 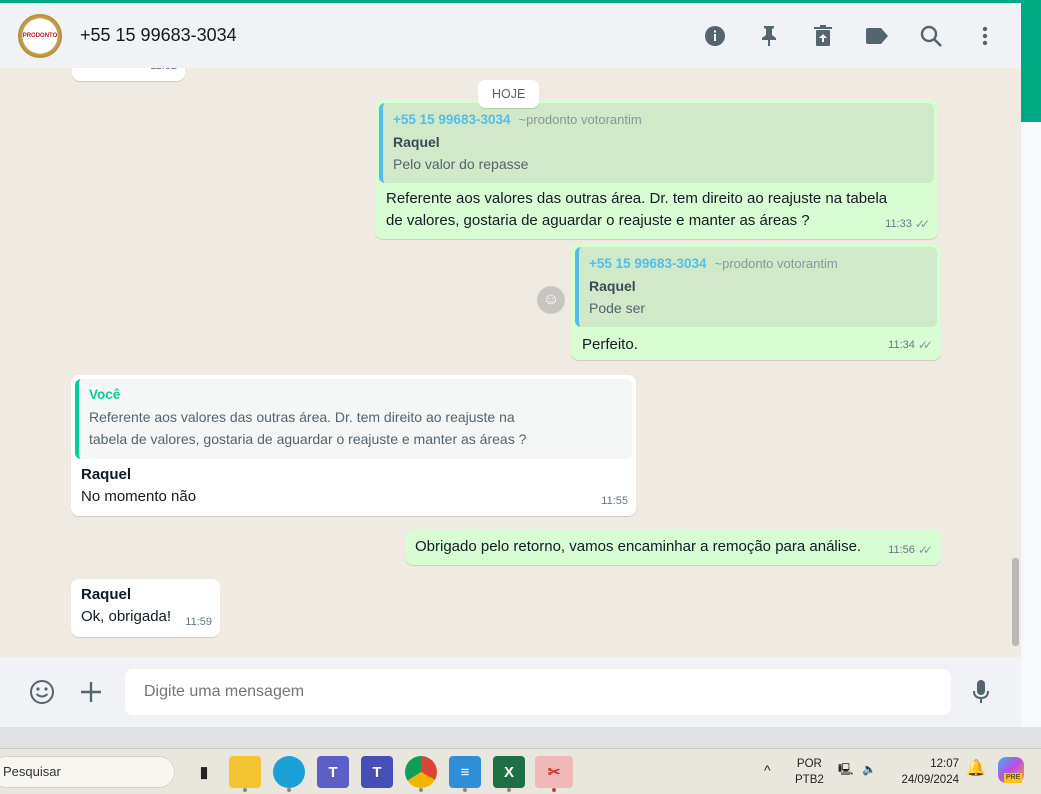 I want to click on notepad-icon: ≡, so click(x=465, y=774).